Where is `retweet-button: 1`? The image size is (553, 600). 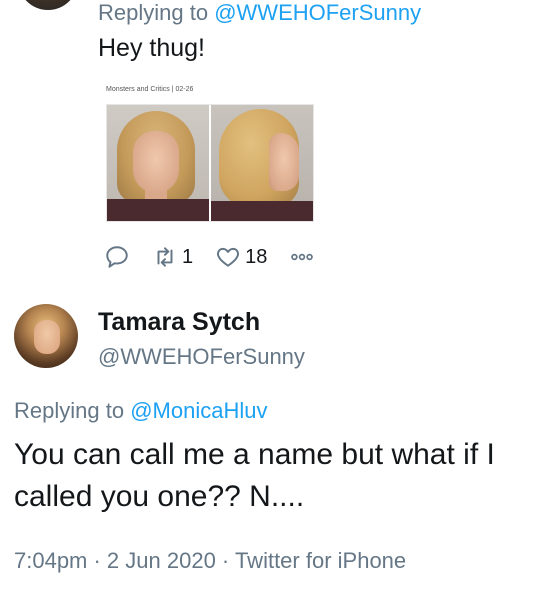
retweet-button: 1 is located at coordinates (172, 257).